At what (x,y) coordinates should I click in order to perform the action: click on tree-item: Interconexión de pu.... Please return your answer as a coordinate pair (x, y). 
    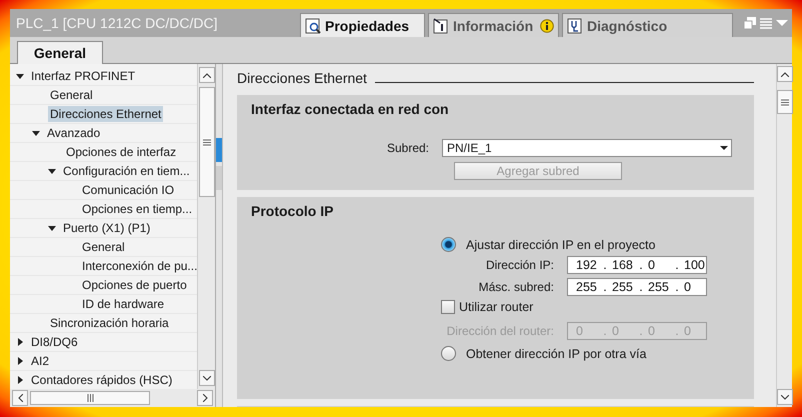
    Looking at the image, I should click on (138, 266).